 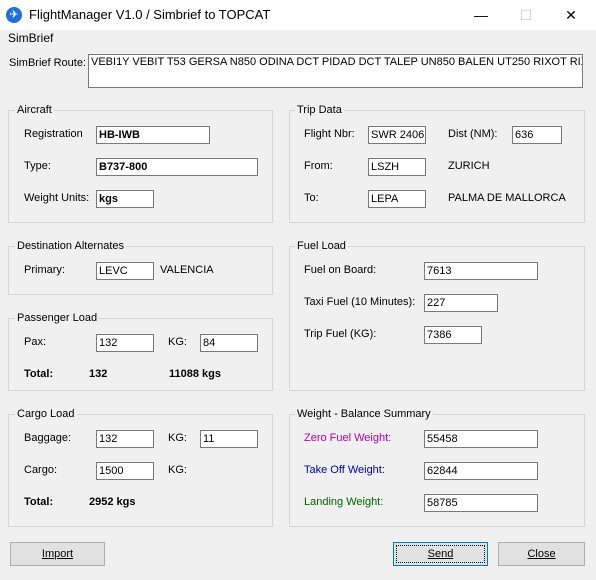 I want to click on weight-units-field: kgs, so click(x=125, y=199).